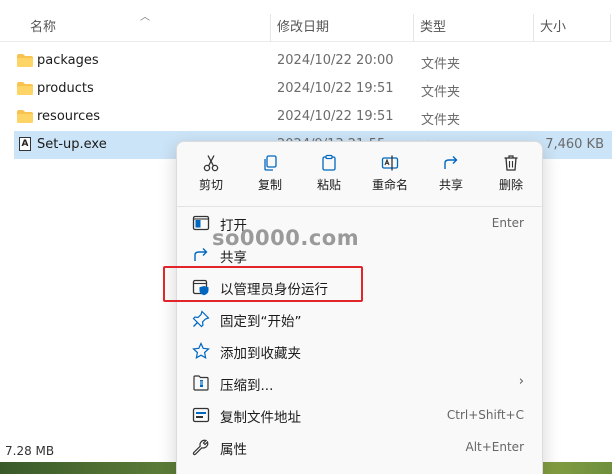 This screenshot has width=612, height=474. What do you see at coordinates (201, 223) in the screenshot?
I see `open-window-icon` at bounding box center [201, 223].